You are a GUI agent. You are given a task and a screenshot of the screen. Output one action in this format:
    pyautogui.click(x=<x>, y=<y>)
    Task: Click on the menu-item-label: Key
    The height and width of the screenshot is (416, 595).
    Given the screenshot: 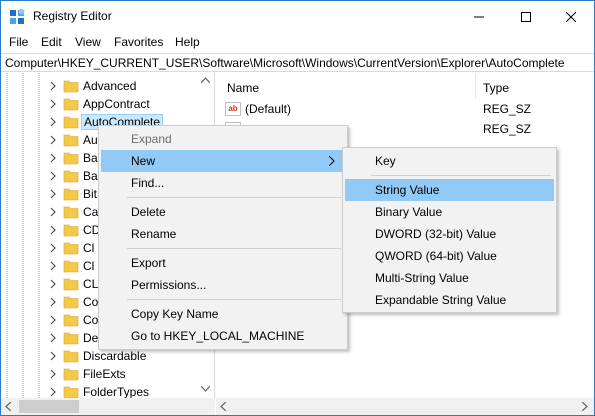 What is the action you would take?
    pyautogui.click(x=385, y=161)
    